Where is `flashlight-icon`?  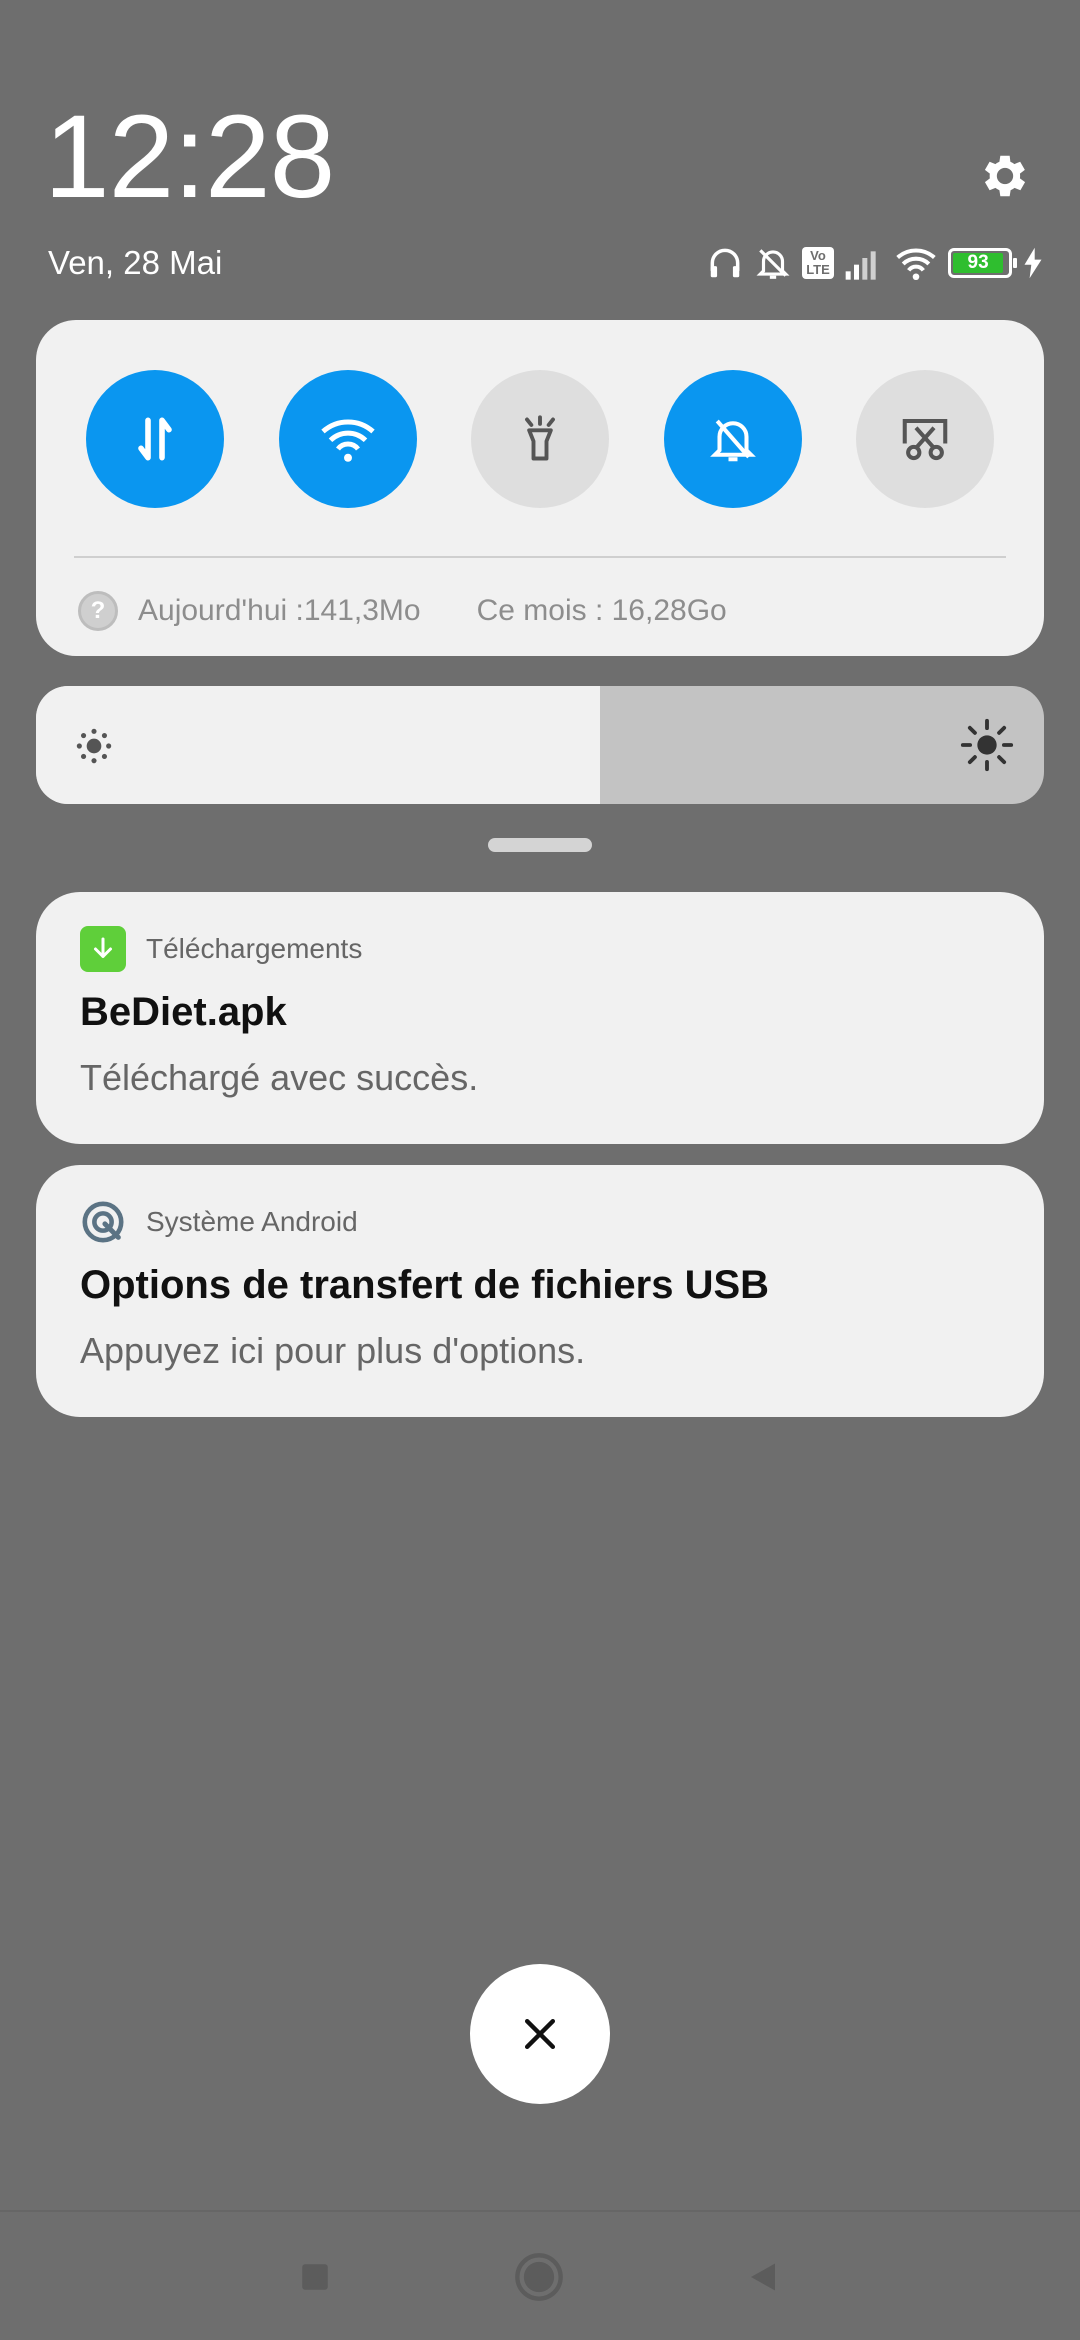
flashlight-icon is located at coordinates (540, 438).